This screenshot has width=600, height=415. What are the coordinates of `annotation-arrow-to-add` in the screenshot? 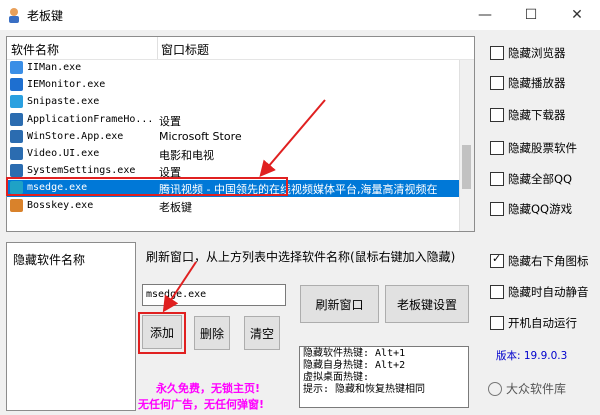 It's located at (179, 287).